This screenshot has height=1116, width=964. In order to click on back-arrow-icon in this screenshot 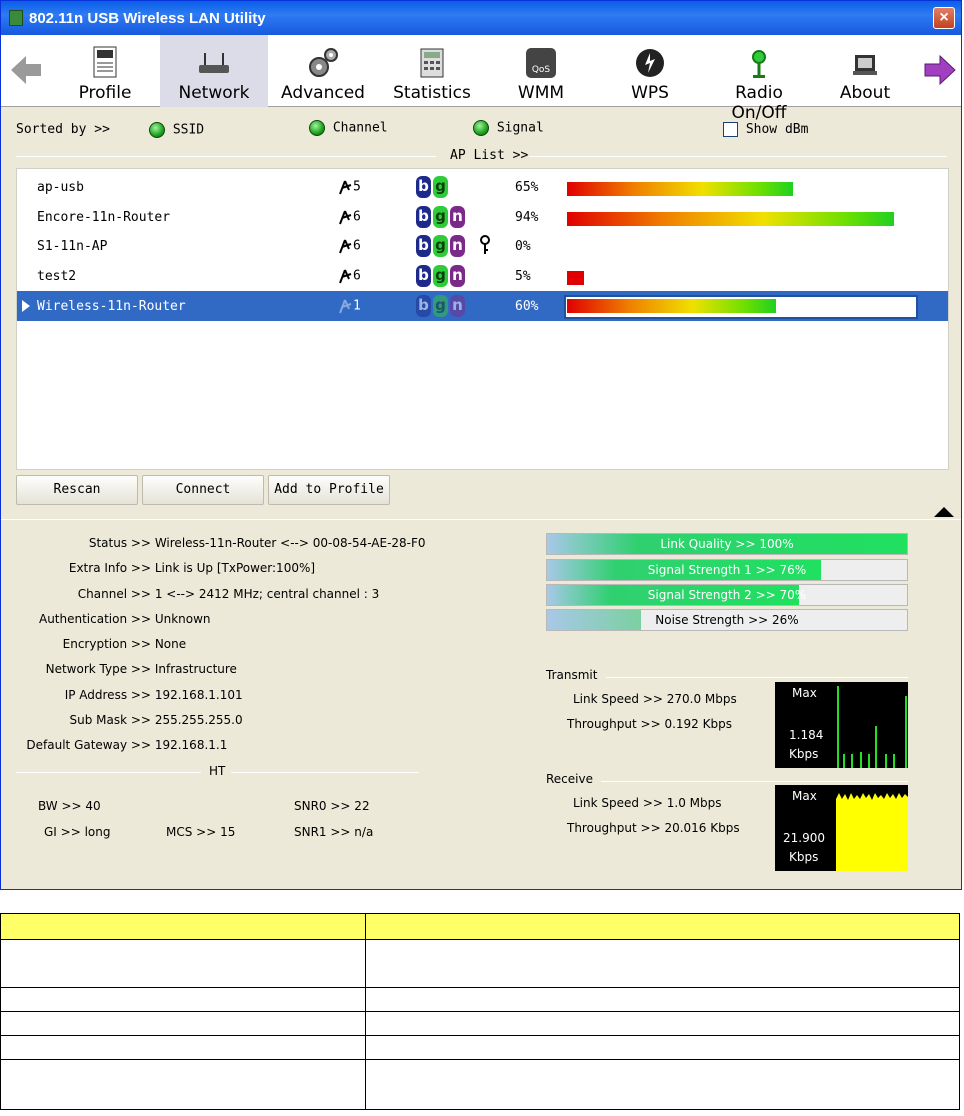, I will do `click(26, 70)`.